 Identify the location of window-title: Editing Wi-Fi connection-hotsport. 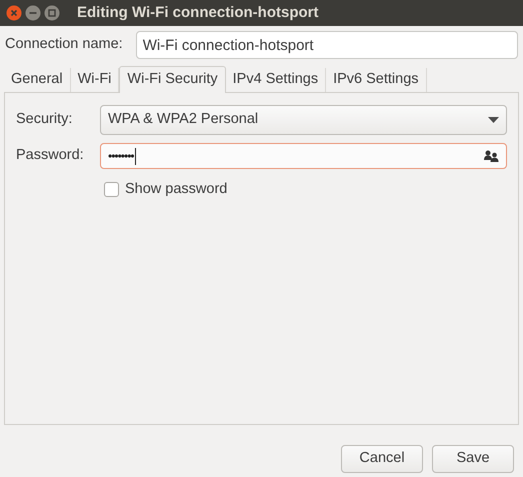
(197, 12).